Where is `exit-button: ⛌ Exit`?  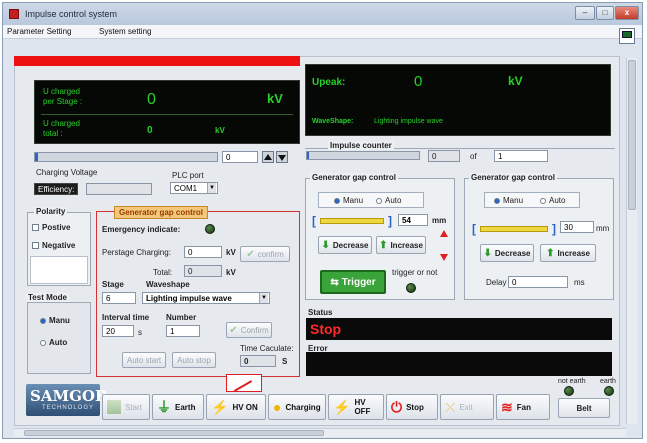 exit-button: ⛌ Exit is located at coordinates (467, 407).